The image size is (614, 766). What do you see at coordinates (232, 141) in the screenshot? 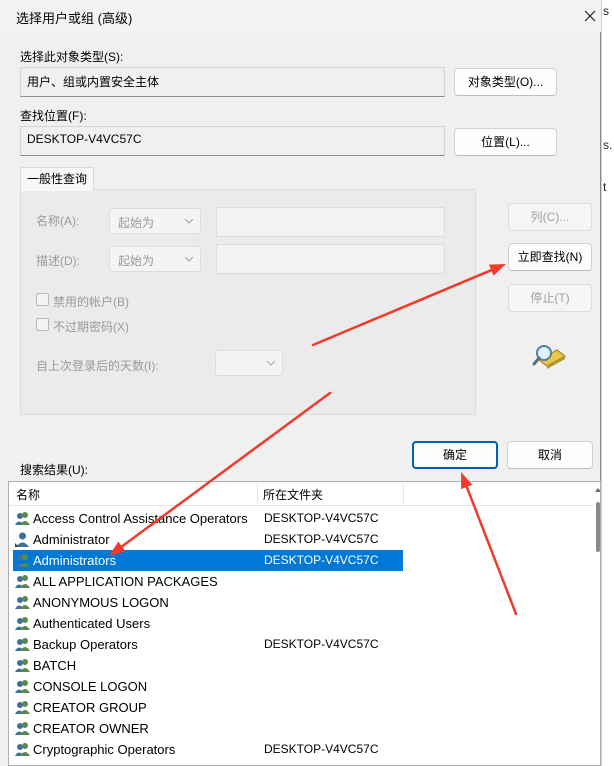
I see `location-field: DESKTOP-V4VC57C` at bounding box center [232, 141].